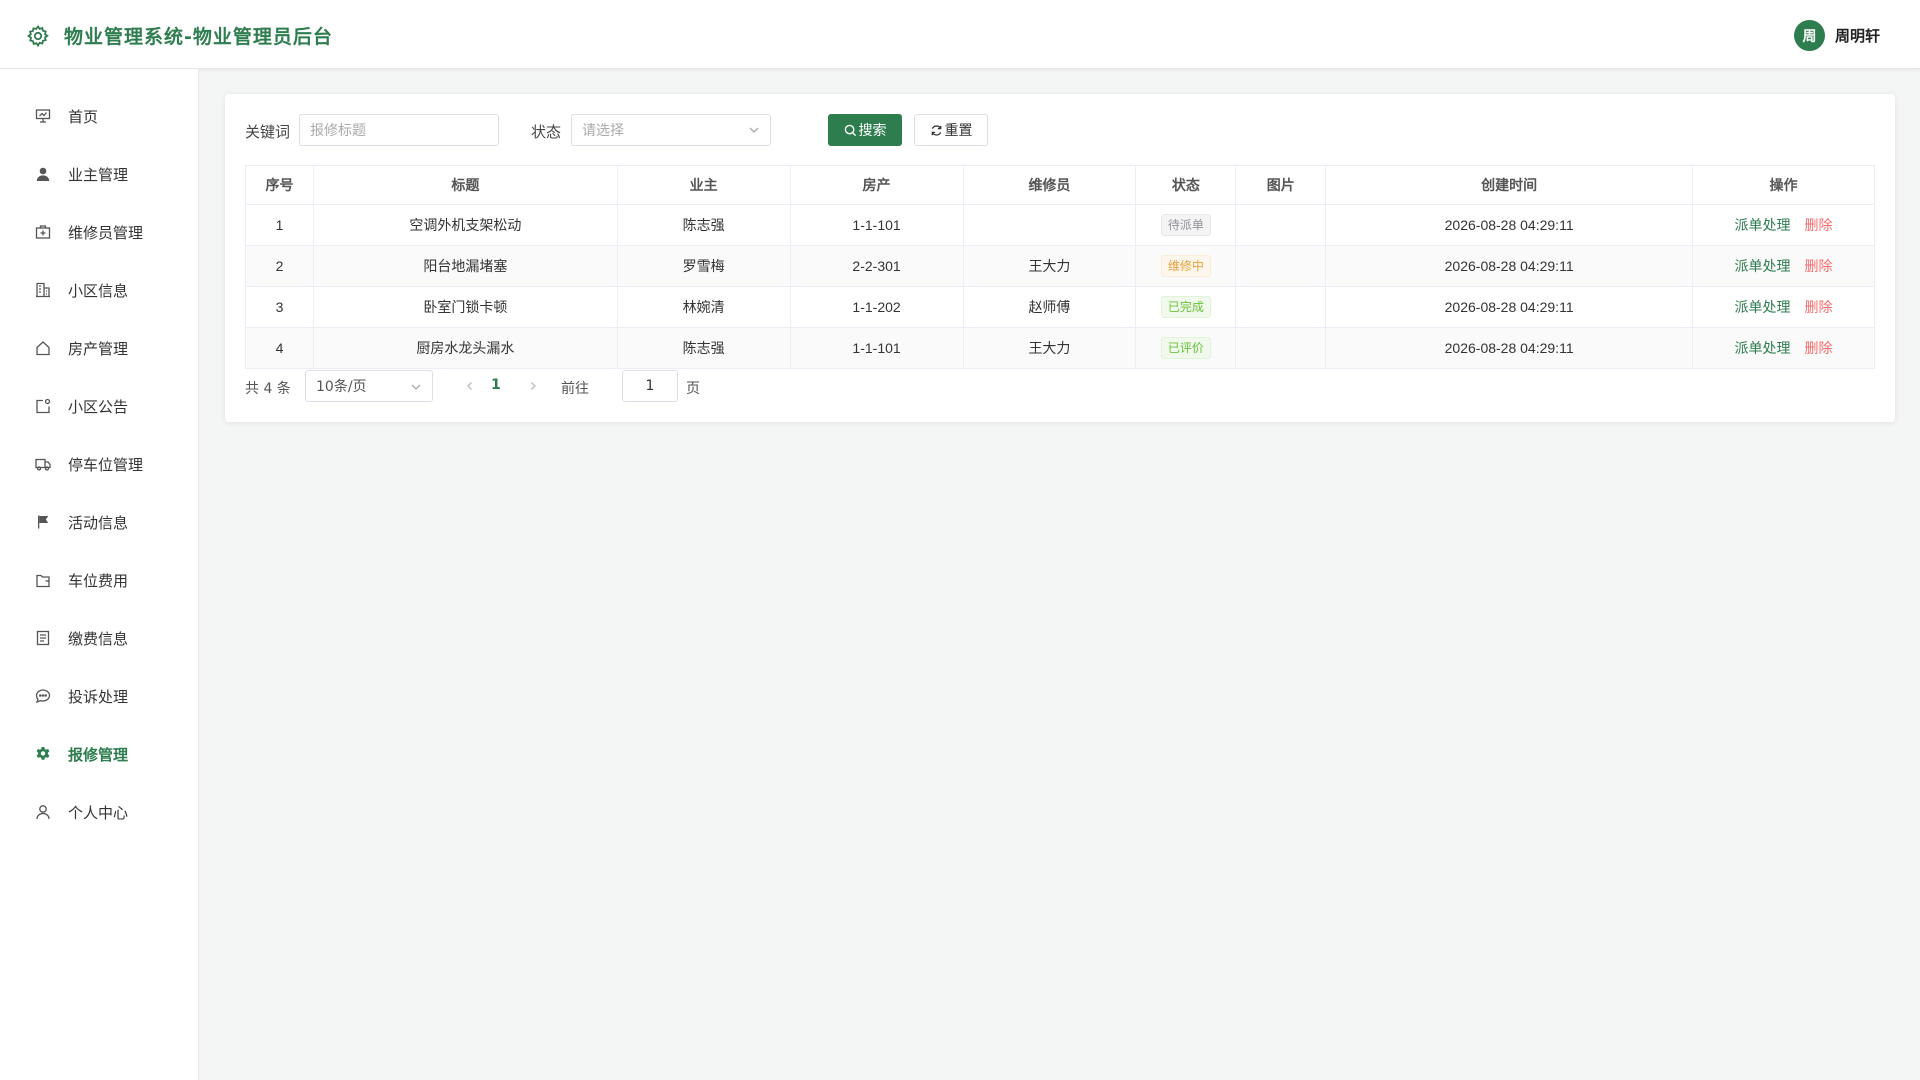  What do you see at coordinates (465, 225) in the screenshot?
I see `cell-title: 空调外机支架松动` at bounding box center [465, 225].